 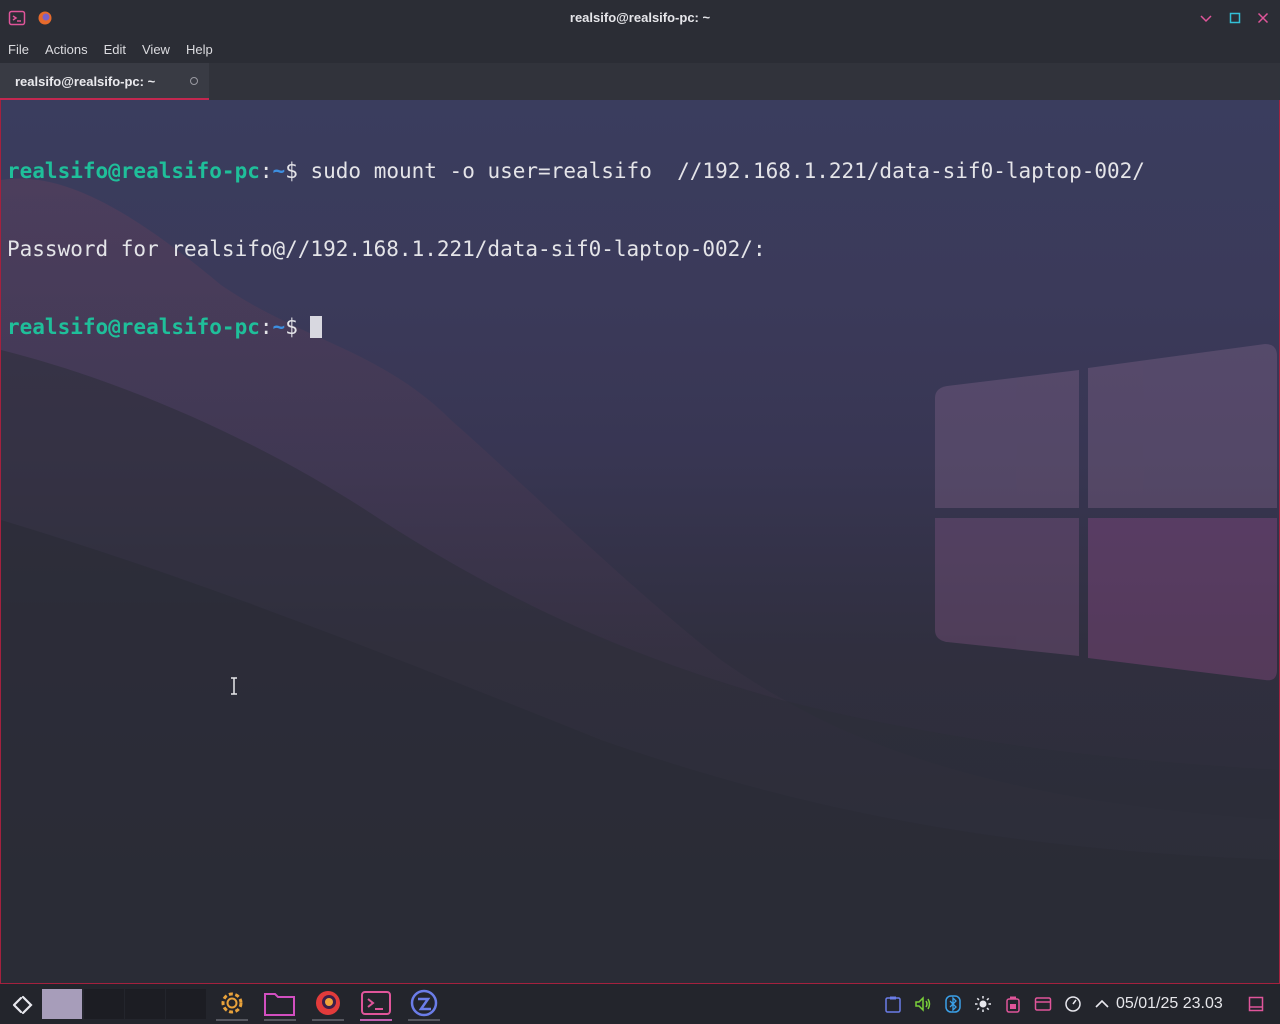 What do you see at coordinates (1102, 1004) in the screenshot?
I see `chevron-up-icon` at bounding box center [1102, 1004].